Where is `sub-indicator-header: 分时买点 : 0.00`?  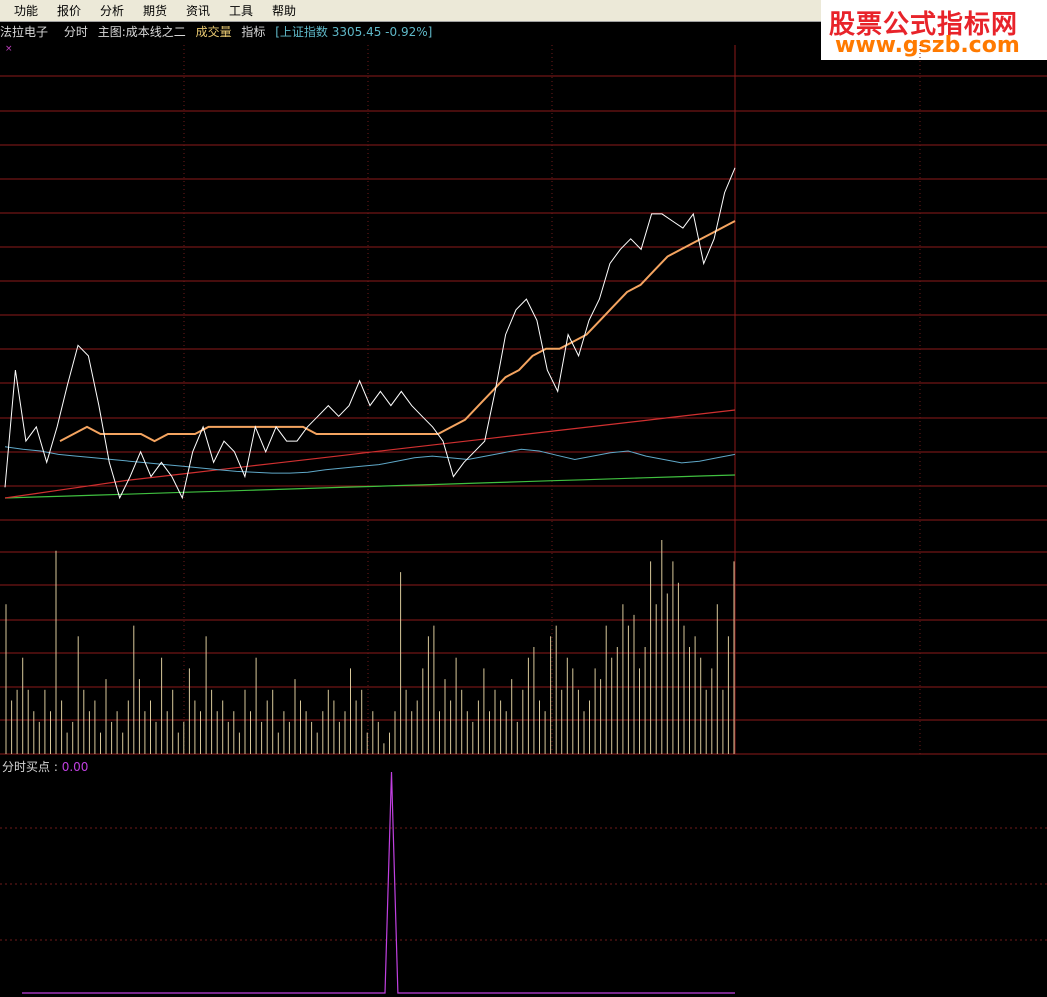 sub-indicator-header: 分时买点 : 0.00 is located at coordinates (45, 766).